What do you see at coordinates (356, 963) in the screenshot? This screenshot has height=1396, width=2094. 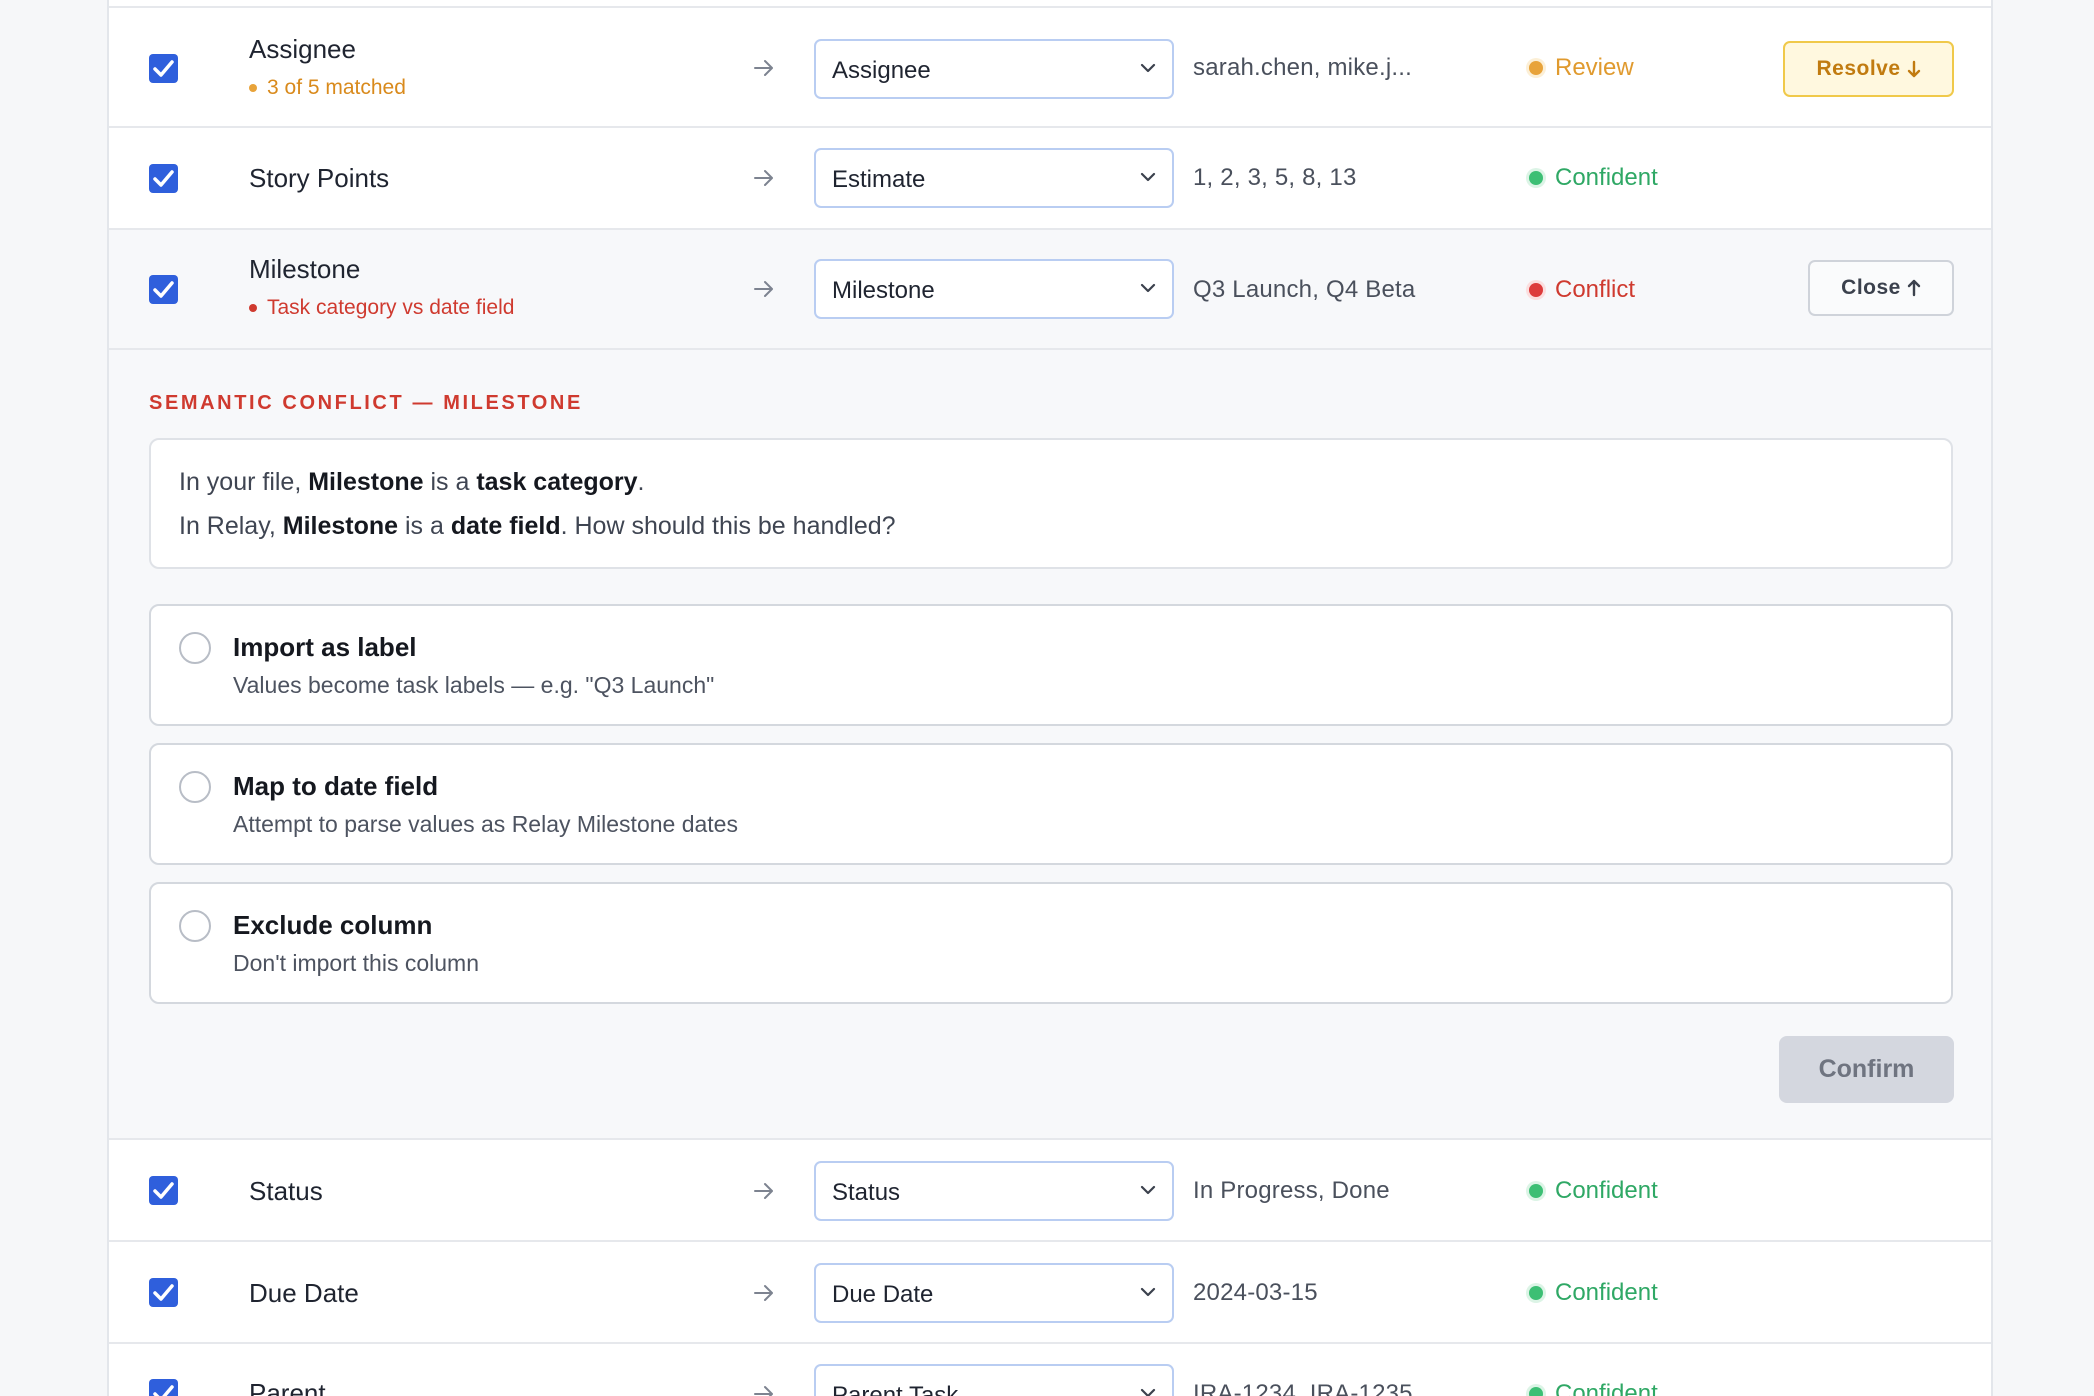 I see `option-description: Don't import this column` at bounding box center [356, 963].